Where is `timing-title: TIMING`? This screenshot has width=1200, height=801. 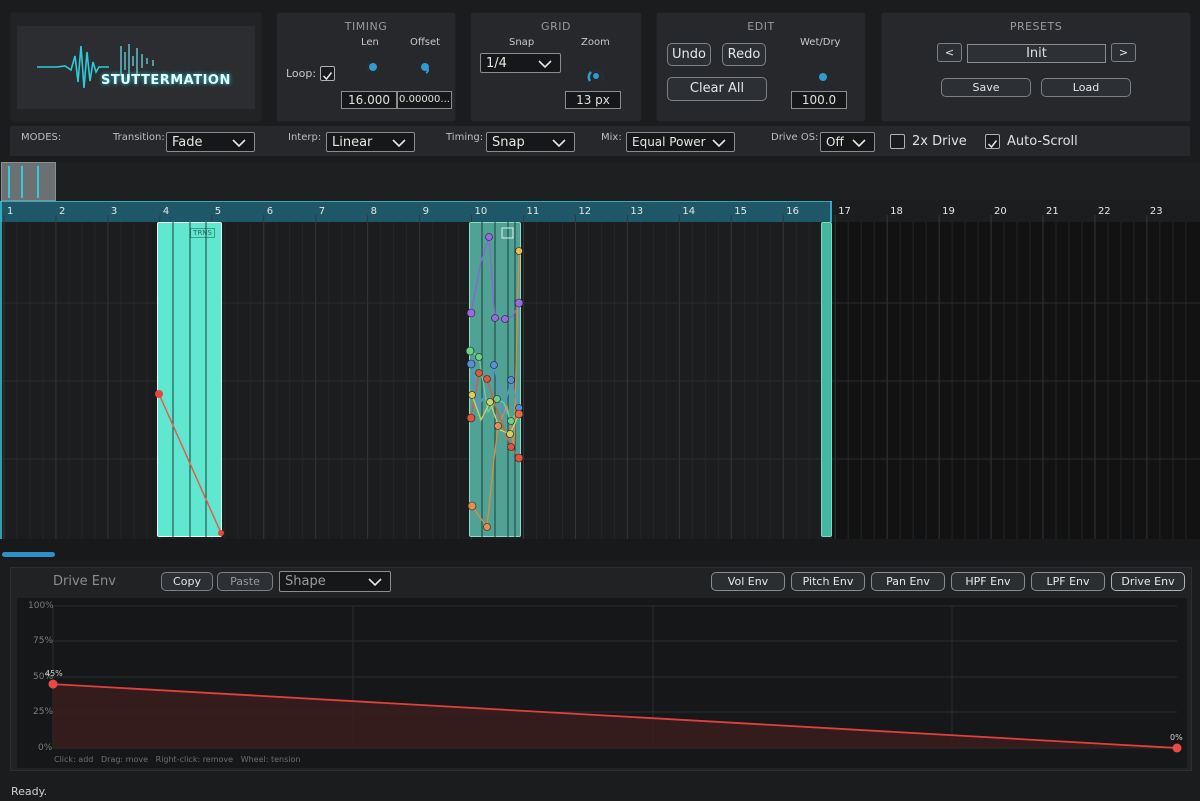 timing-title: TIMING is located at coordinates (366, 26).